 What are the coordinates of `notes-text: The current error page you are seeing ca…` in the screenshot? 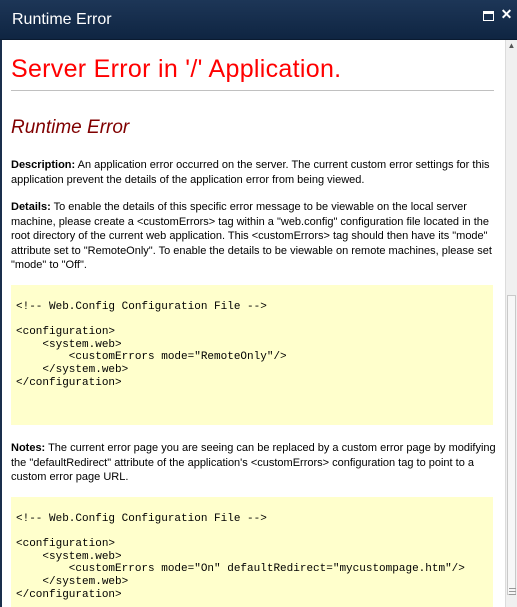 It's located at (253, 462).